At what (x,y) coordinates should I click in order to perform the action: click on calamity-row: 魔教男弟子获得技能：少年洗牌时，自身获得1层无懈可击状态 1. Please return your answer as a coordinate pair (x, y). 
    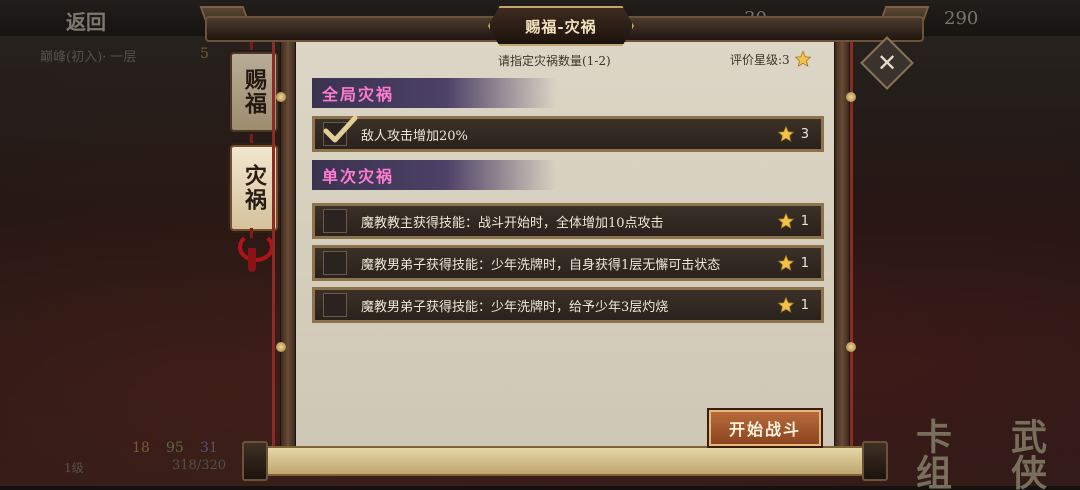
    Looking at the image, I should click on (568, 263).